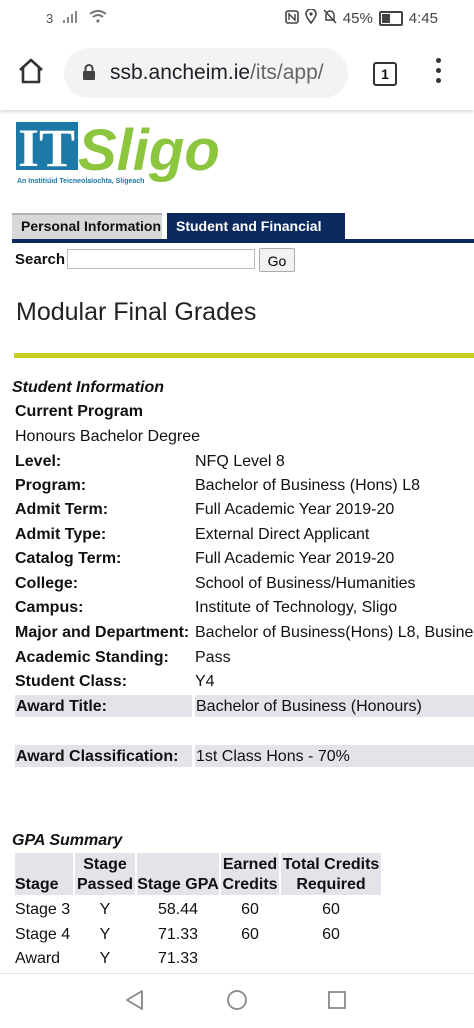  What do you see at coordinates (136, 312) in the screenshot?
I see `page-title: Modular Final Grades` at bounding box center [136, 312].